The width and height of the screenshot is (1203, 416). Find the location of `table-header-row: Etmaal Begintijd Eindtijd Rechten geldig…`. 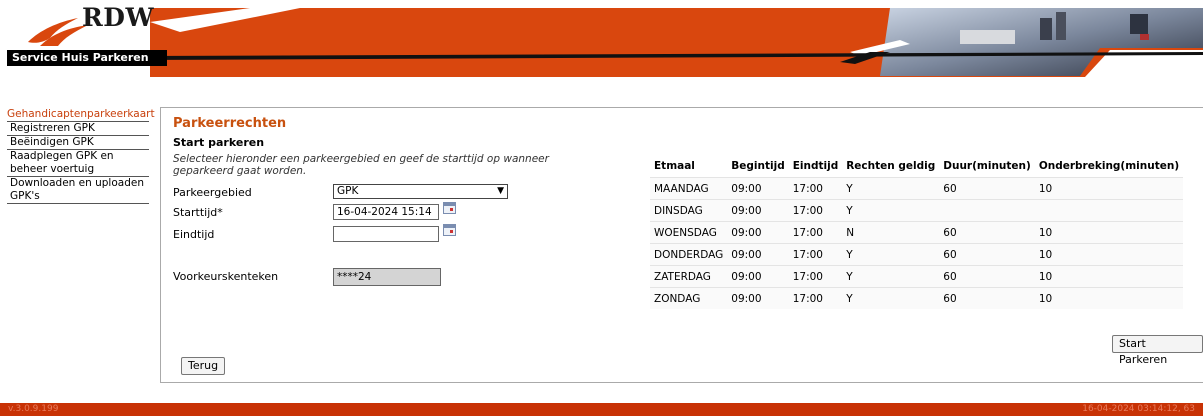

table-header-row: Etmaal Begintijd Eindtijd Rechten geldig… is located at coordinates (917, 166).